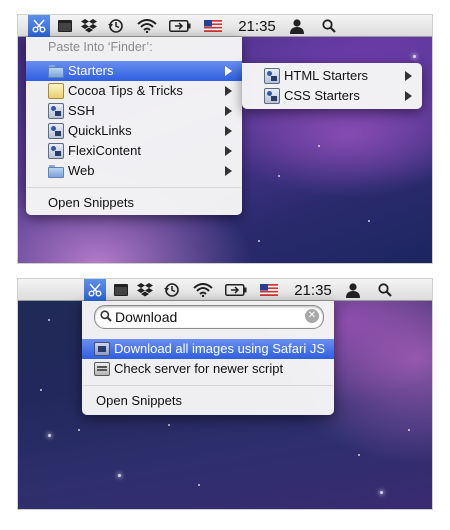 This screenshot has height=530, width=450. I want to click on result-label: Check server for newer script, so click(199, 368).